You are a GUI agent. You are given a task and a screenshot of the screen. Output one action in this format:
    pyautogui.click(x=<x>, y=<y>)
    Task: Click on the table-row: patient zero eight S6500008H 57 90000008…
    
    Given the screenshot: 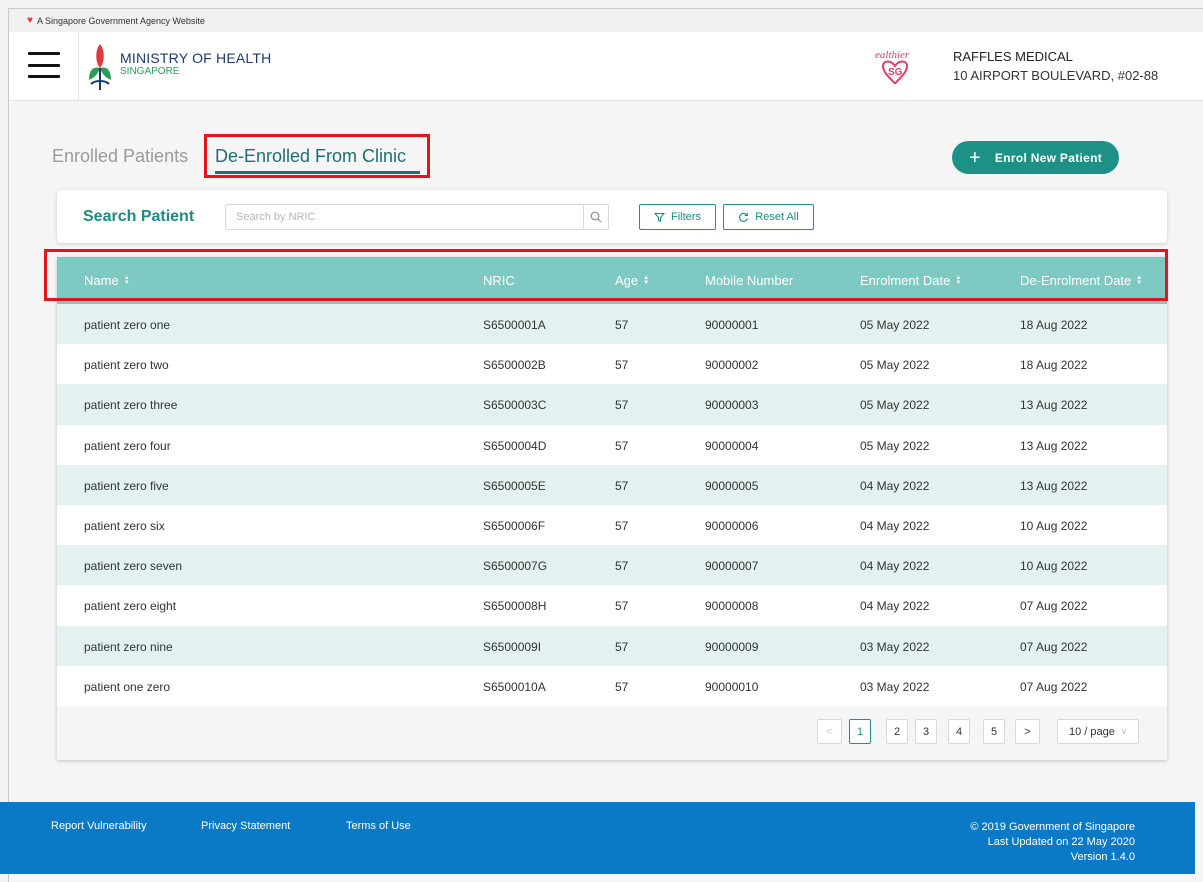 What is the action you would take?
    pyautogui.click(x=612, y=605)
    